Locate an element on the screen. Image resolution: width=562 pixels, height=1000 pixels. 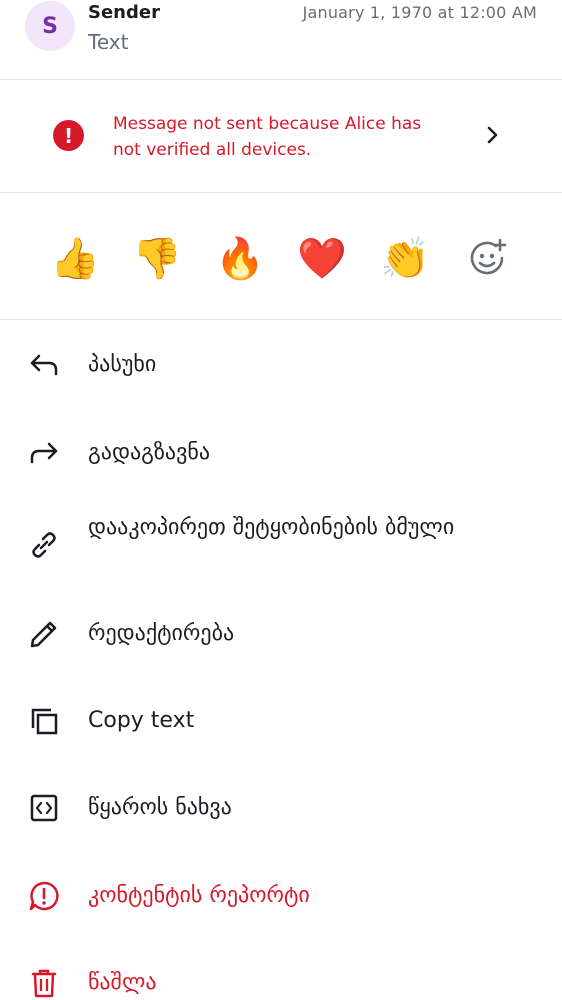
forward-icon is located at coordinates (44, 453).